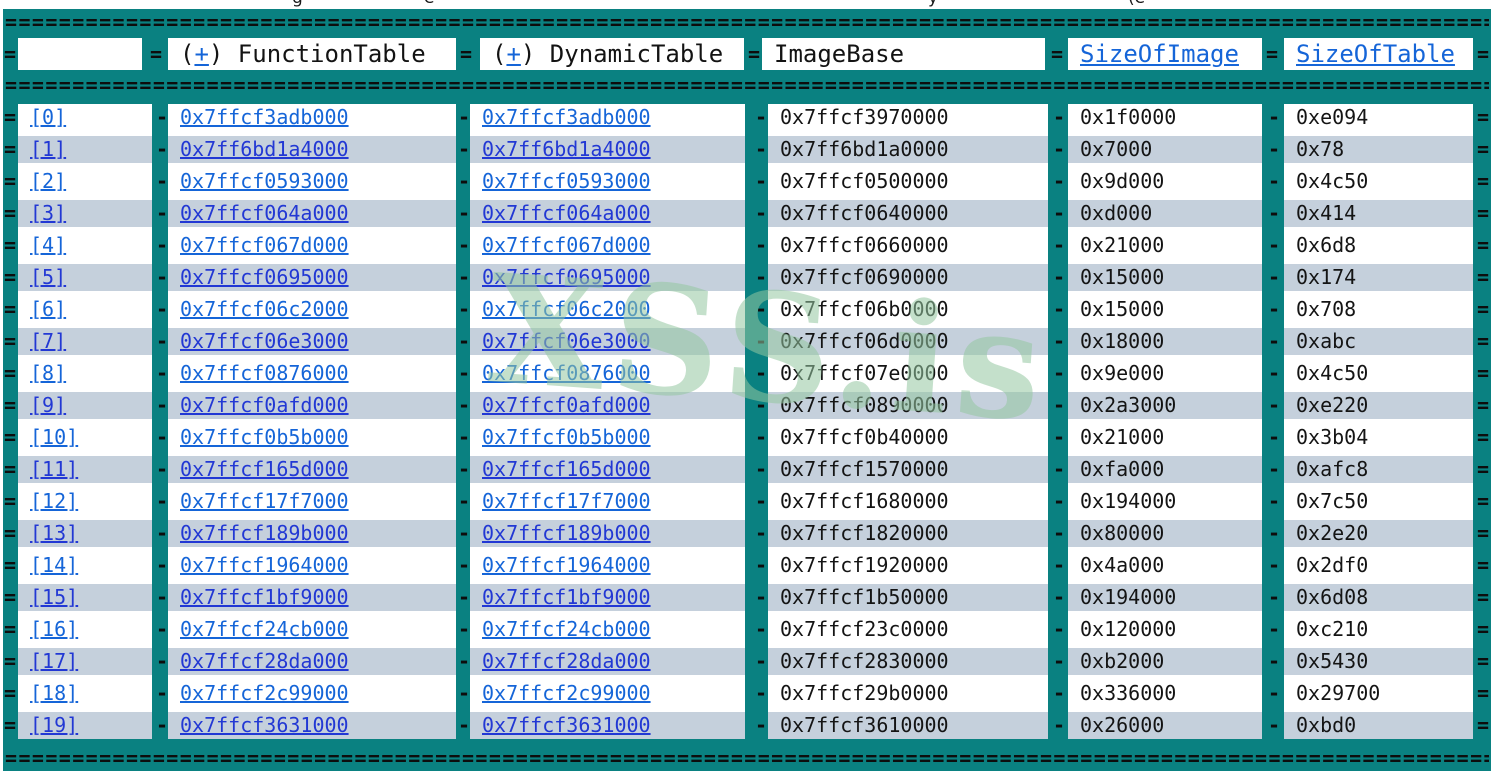 The height and width of the screenshot is (777, 1491). Describe the element at coordinates (201, 54) in the screenshot. I see `expand-function-table-link: +` at that location.